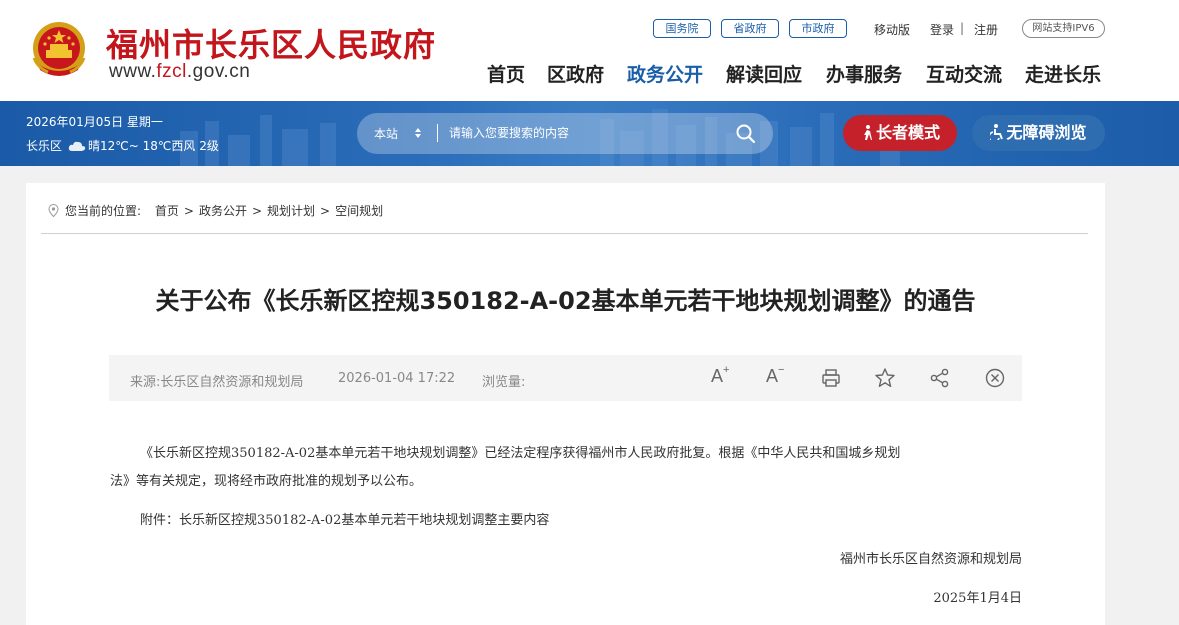 This screenshot has height=625, width=1179. I want to click on accessibility-button: 无障碍浏览, so click(1038, 133).